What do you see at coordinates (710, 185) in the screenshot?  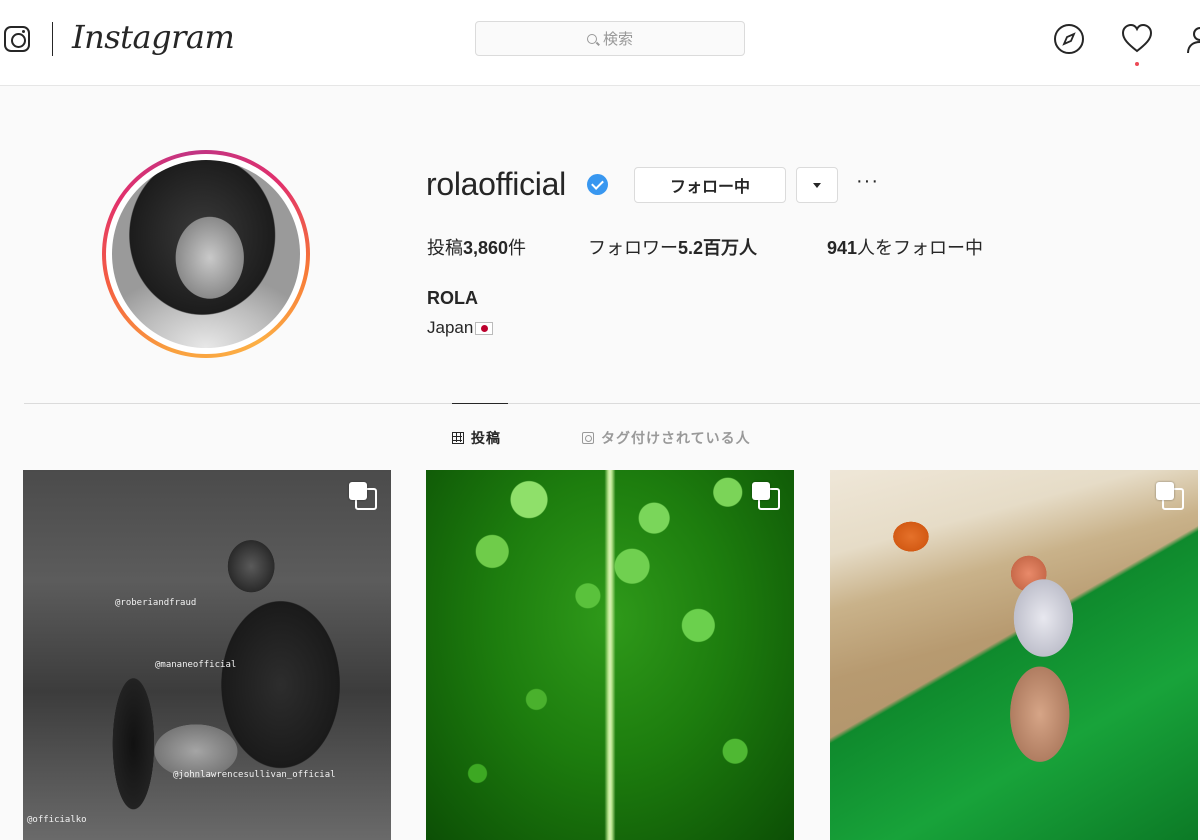 I see `following-button: フォロー中` at bounding box center [710, 185].